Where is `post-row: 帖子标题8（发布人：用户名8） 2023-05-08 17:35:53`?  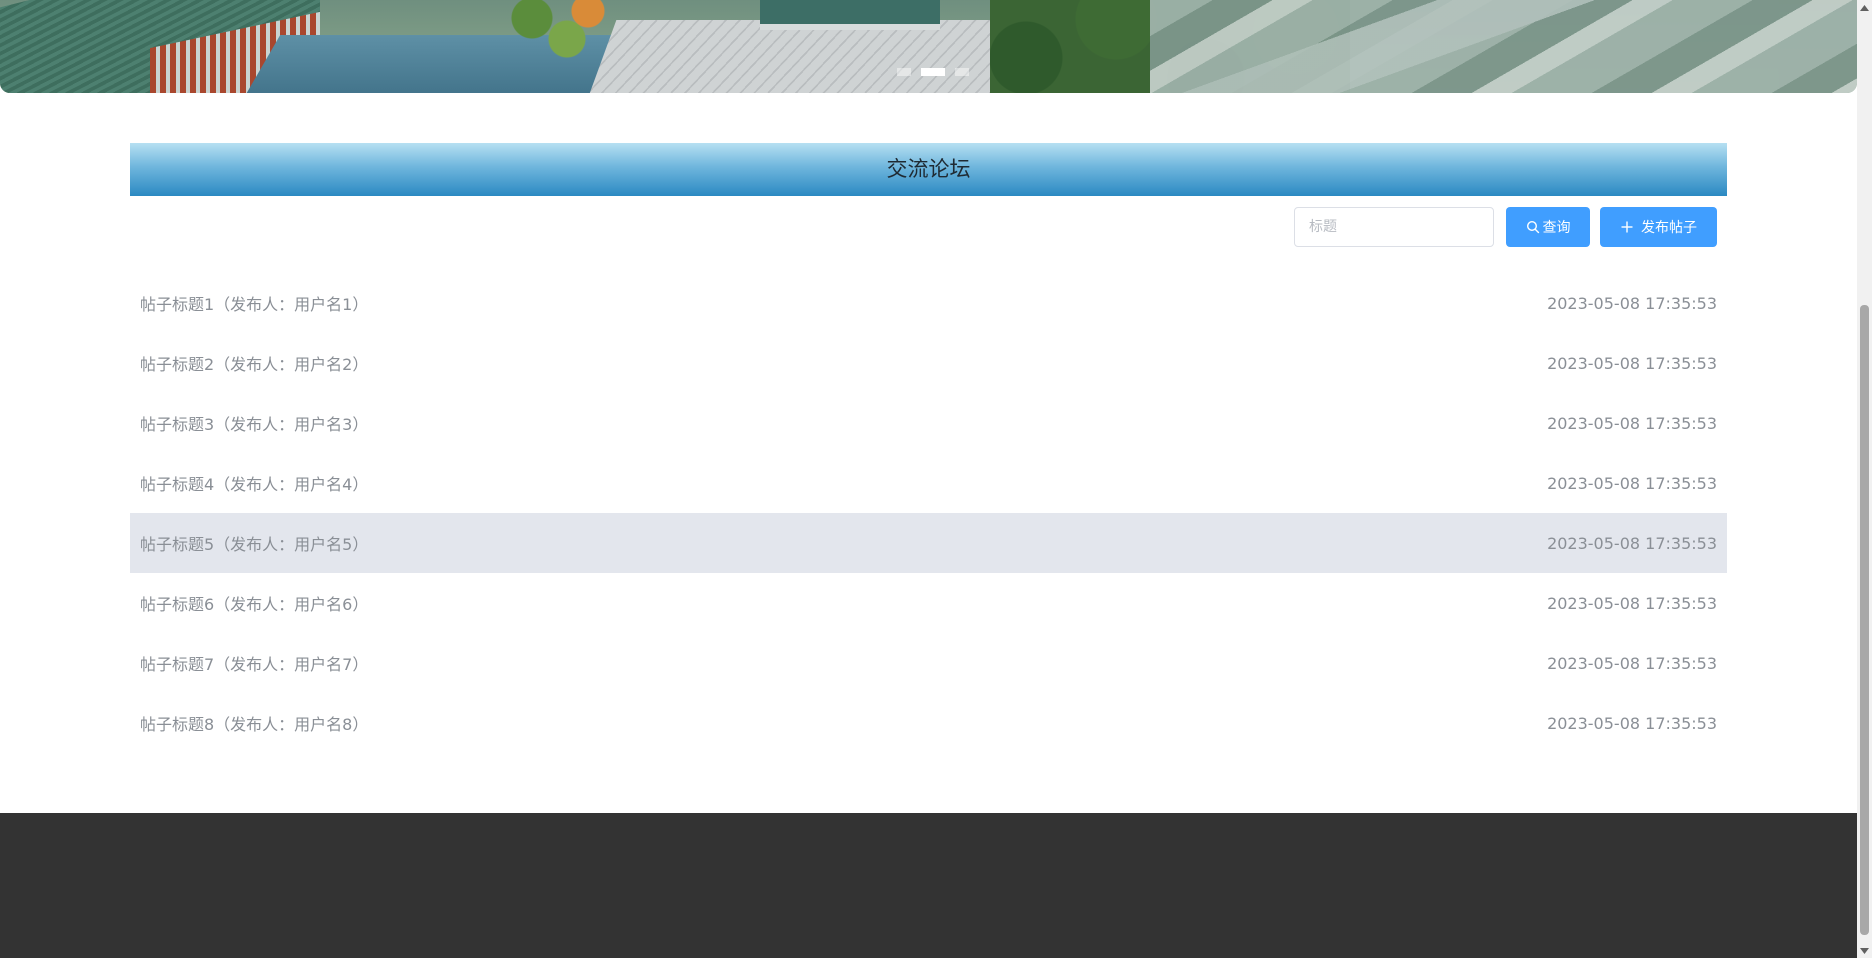
post-row: 帖子标题8（发布人：用户名8） 2023-05-08 17:35:53 is located at coordinates (928, 723).